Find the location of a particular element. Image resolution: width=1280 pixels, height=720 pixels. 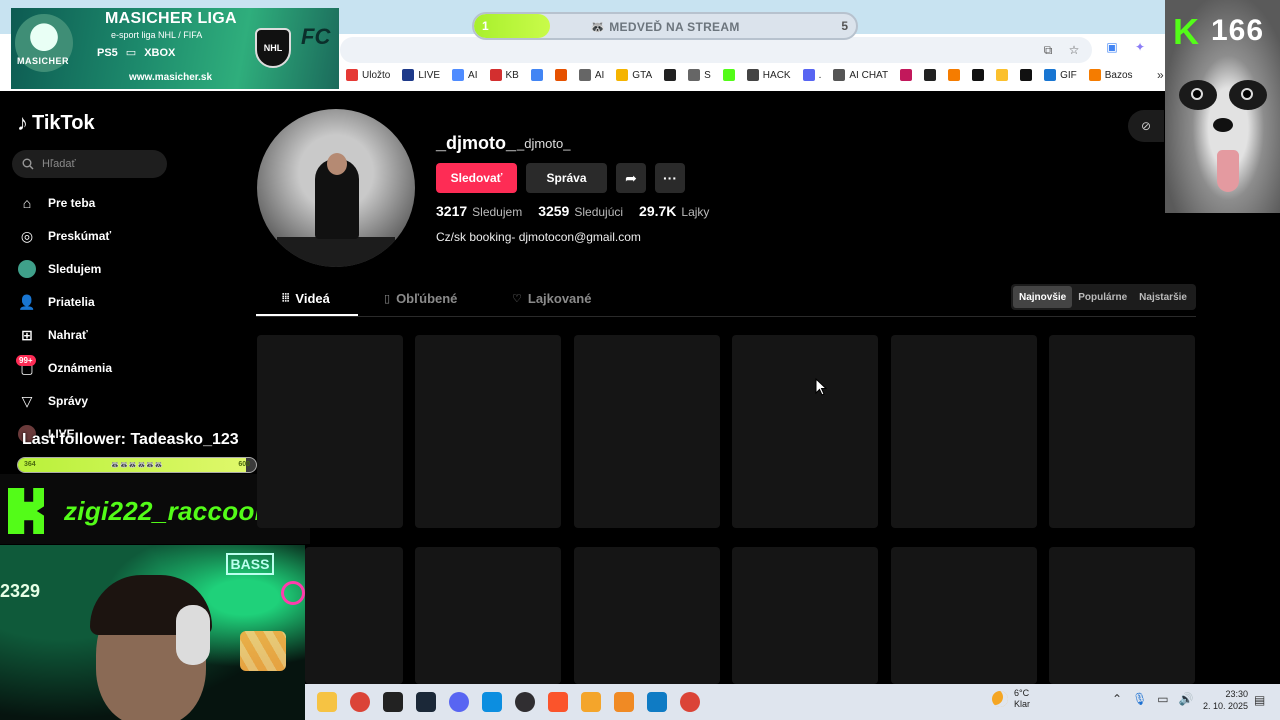

bookmarks-overflow-button: » is located at coordinates (1160, 75).